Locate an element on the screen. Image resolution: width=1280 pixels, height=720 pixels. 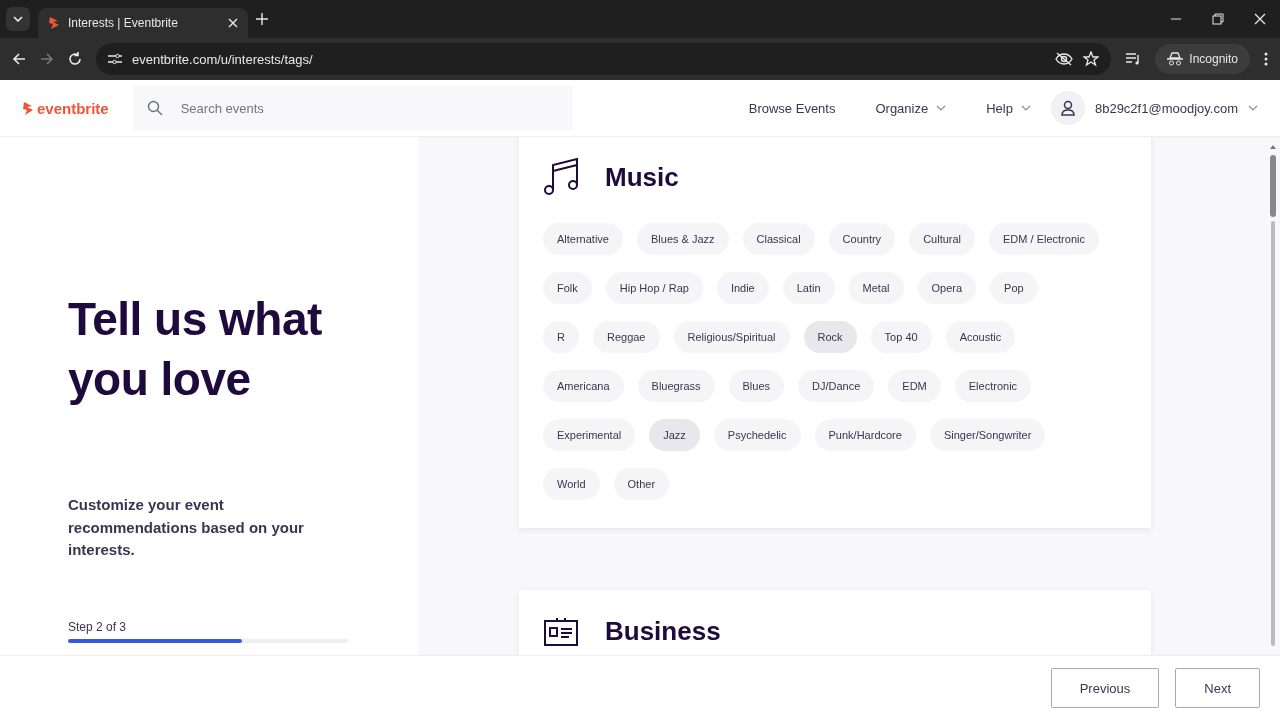
back-icon is located at coordinates (19, 59).